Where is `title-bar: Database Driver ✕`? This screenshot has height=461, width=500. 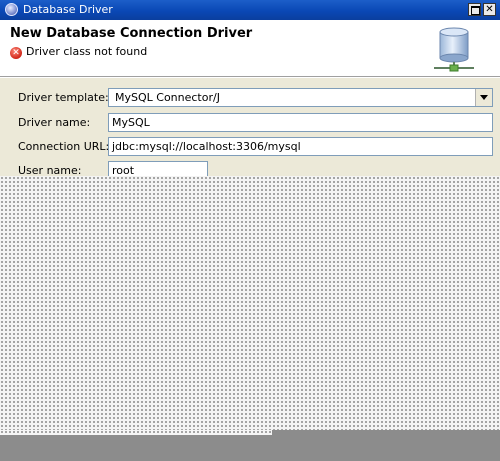
title-bar: Database Driver ✕ is located at coordinates (250, 10).